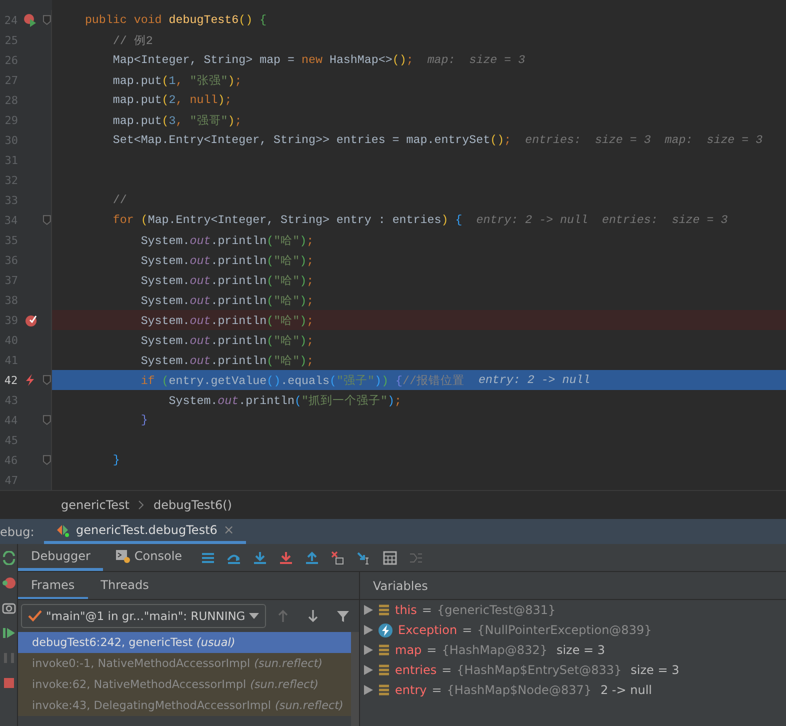 The width and height of the screenshot is (786, 726). Describe the element at coordinates (184, 642) in the screenshot. I see `stack-frame: debugTest6:242, genericTest (usual)` at that location.